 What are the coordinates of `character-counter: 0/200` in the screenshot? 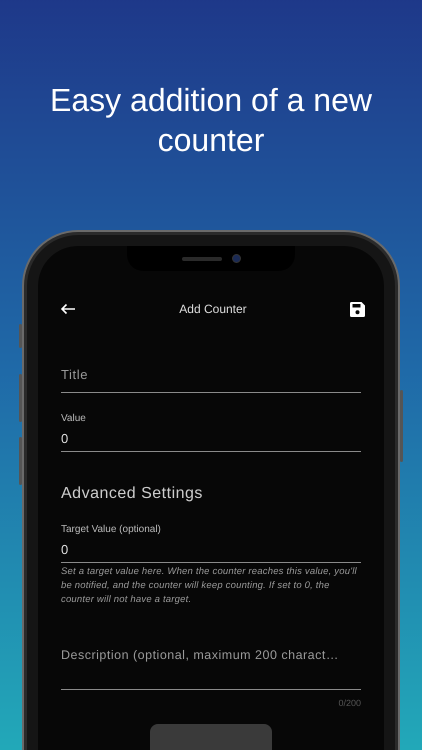 It's located at (349, 703).